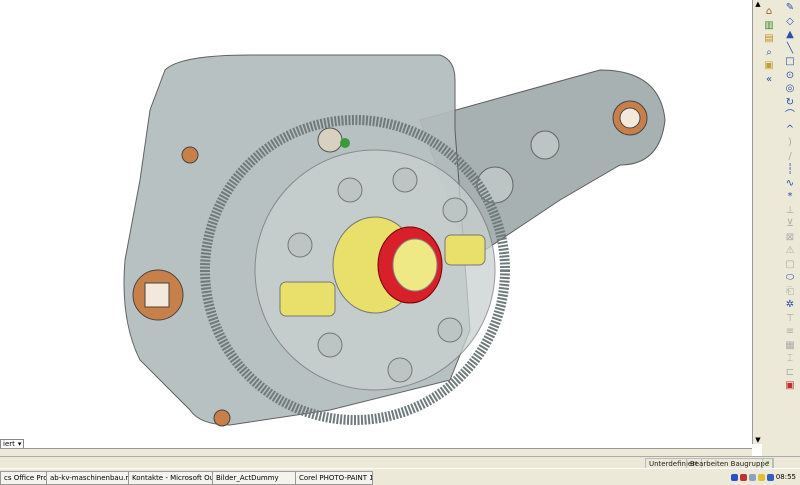 The image size is (800, 485). Describe the element at coordinates (790, 143) in the screenshot. I see `arc-dim-icon: )` at that location.